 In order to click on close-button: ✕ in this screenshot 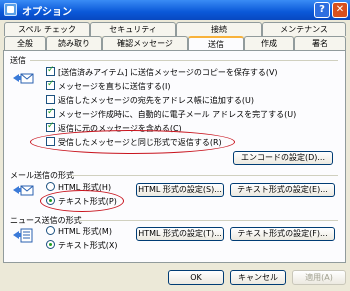, I will do `click(340, 10)`.